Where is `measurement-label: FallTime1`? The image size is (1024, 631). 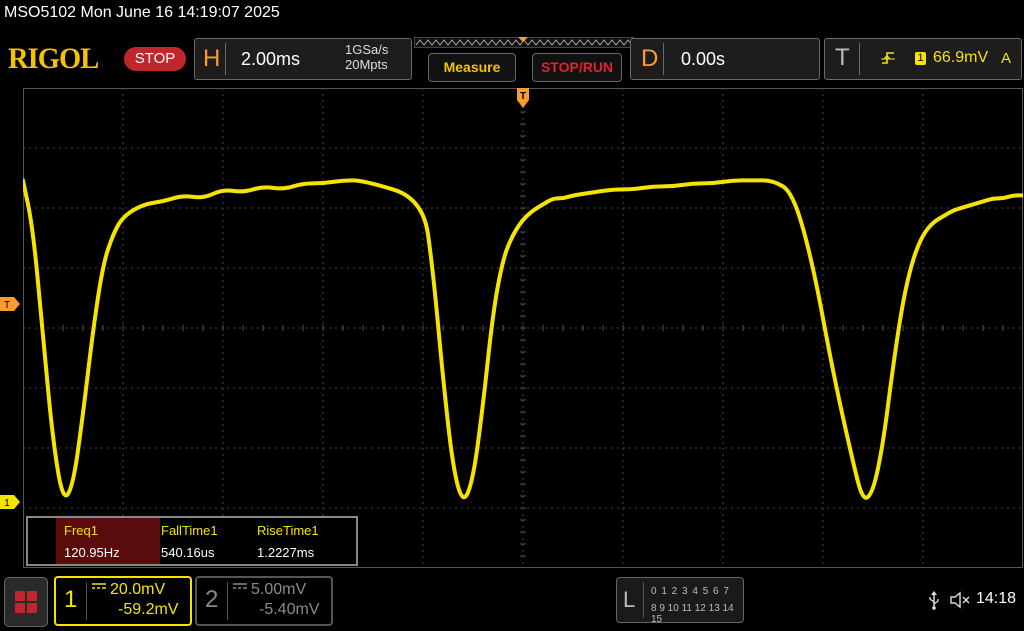 measurement-label: FallTime1 is located at coordinates (189, 530).